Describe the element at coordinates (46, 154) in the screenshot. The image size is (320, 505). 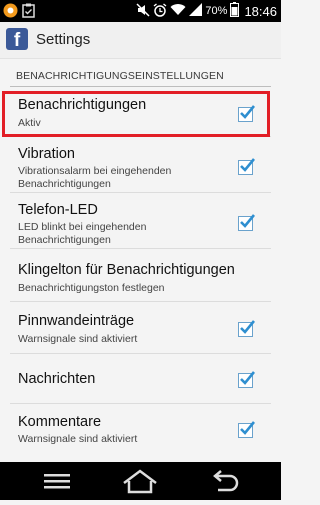
I see `setting-title: Vibration` at that location.